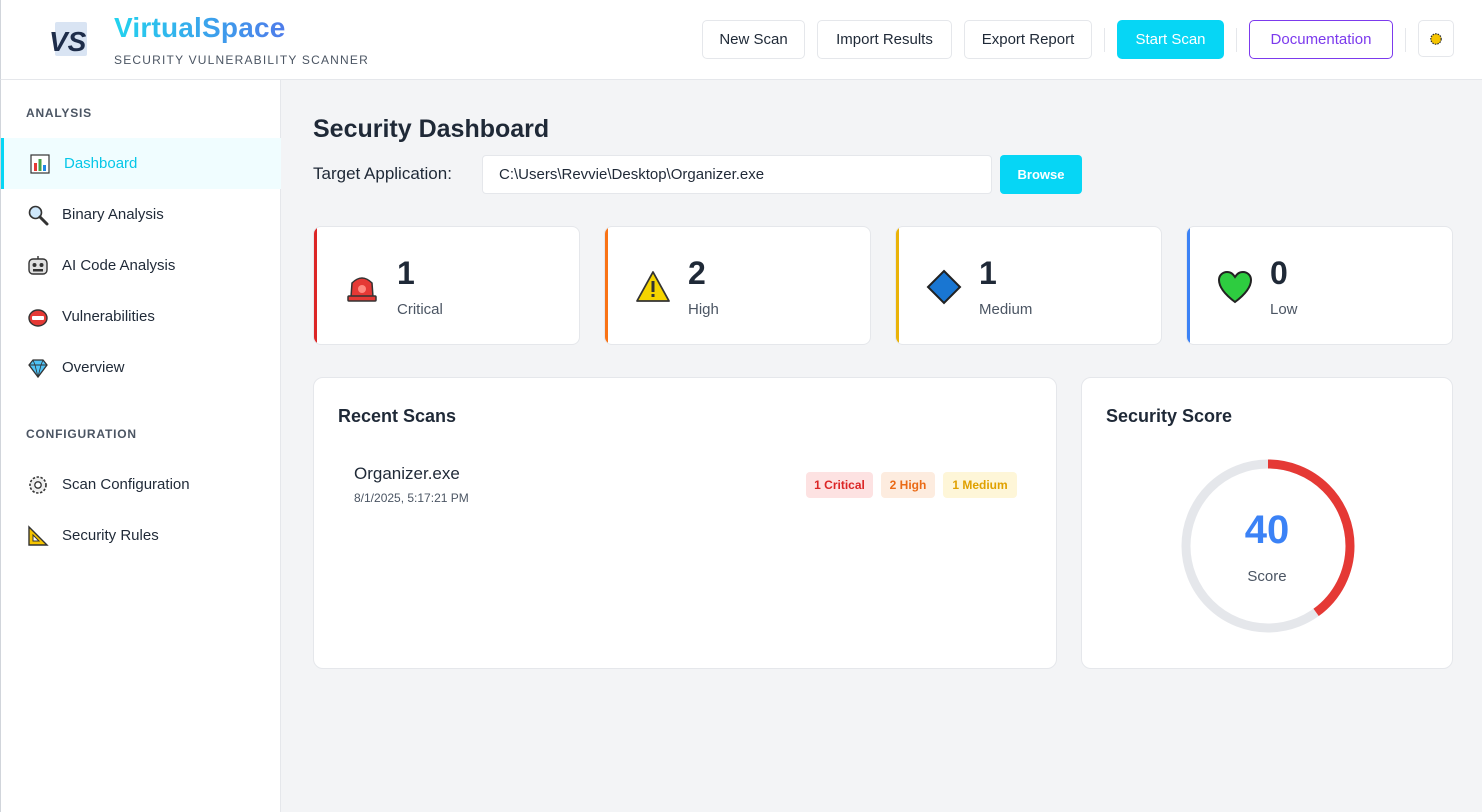 This screenshot has height=812, width=1482. What do you see at coordinates (241, 60) in the screenshot?
I see `brand-tagline: SECURITY VULNERABILITY SCANNER` at bounding box center [241, 60].